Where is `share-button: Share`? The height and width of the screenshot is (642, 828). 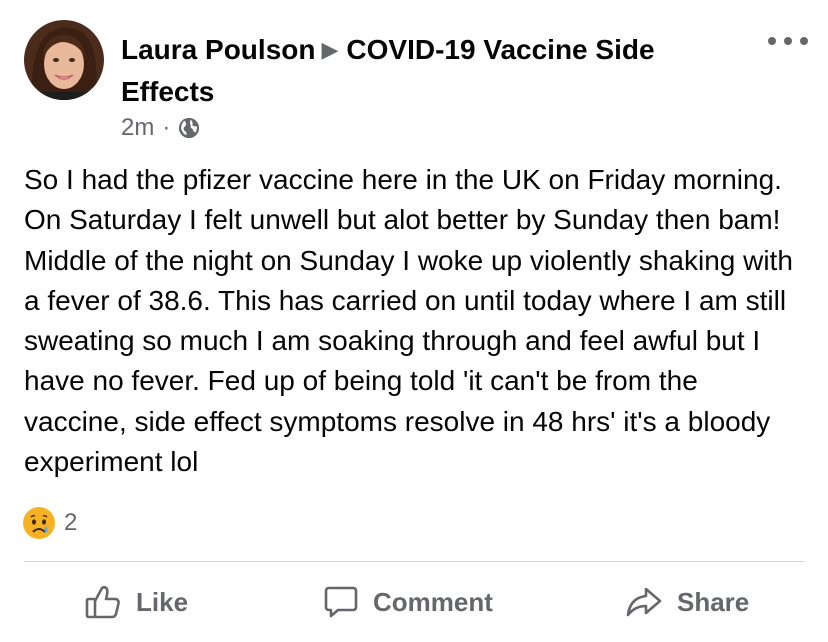 share-button: Share is located at coordinates (687, 602).